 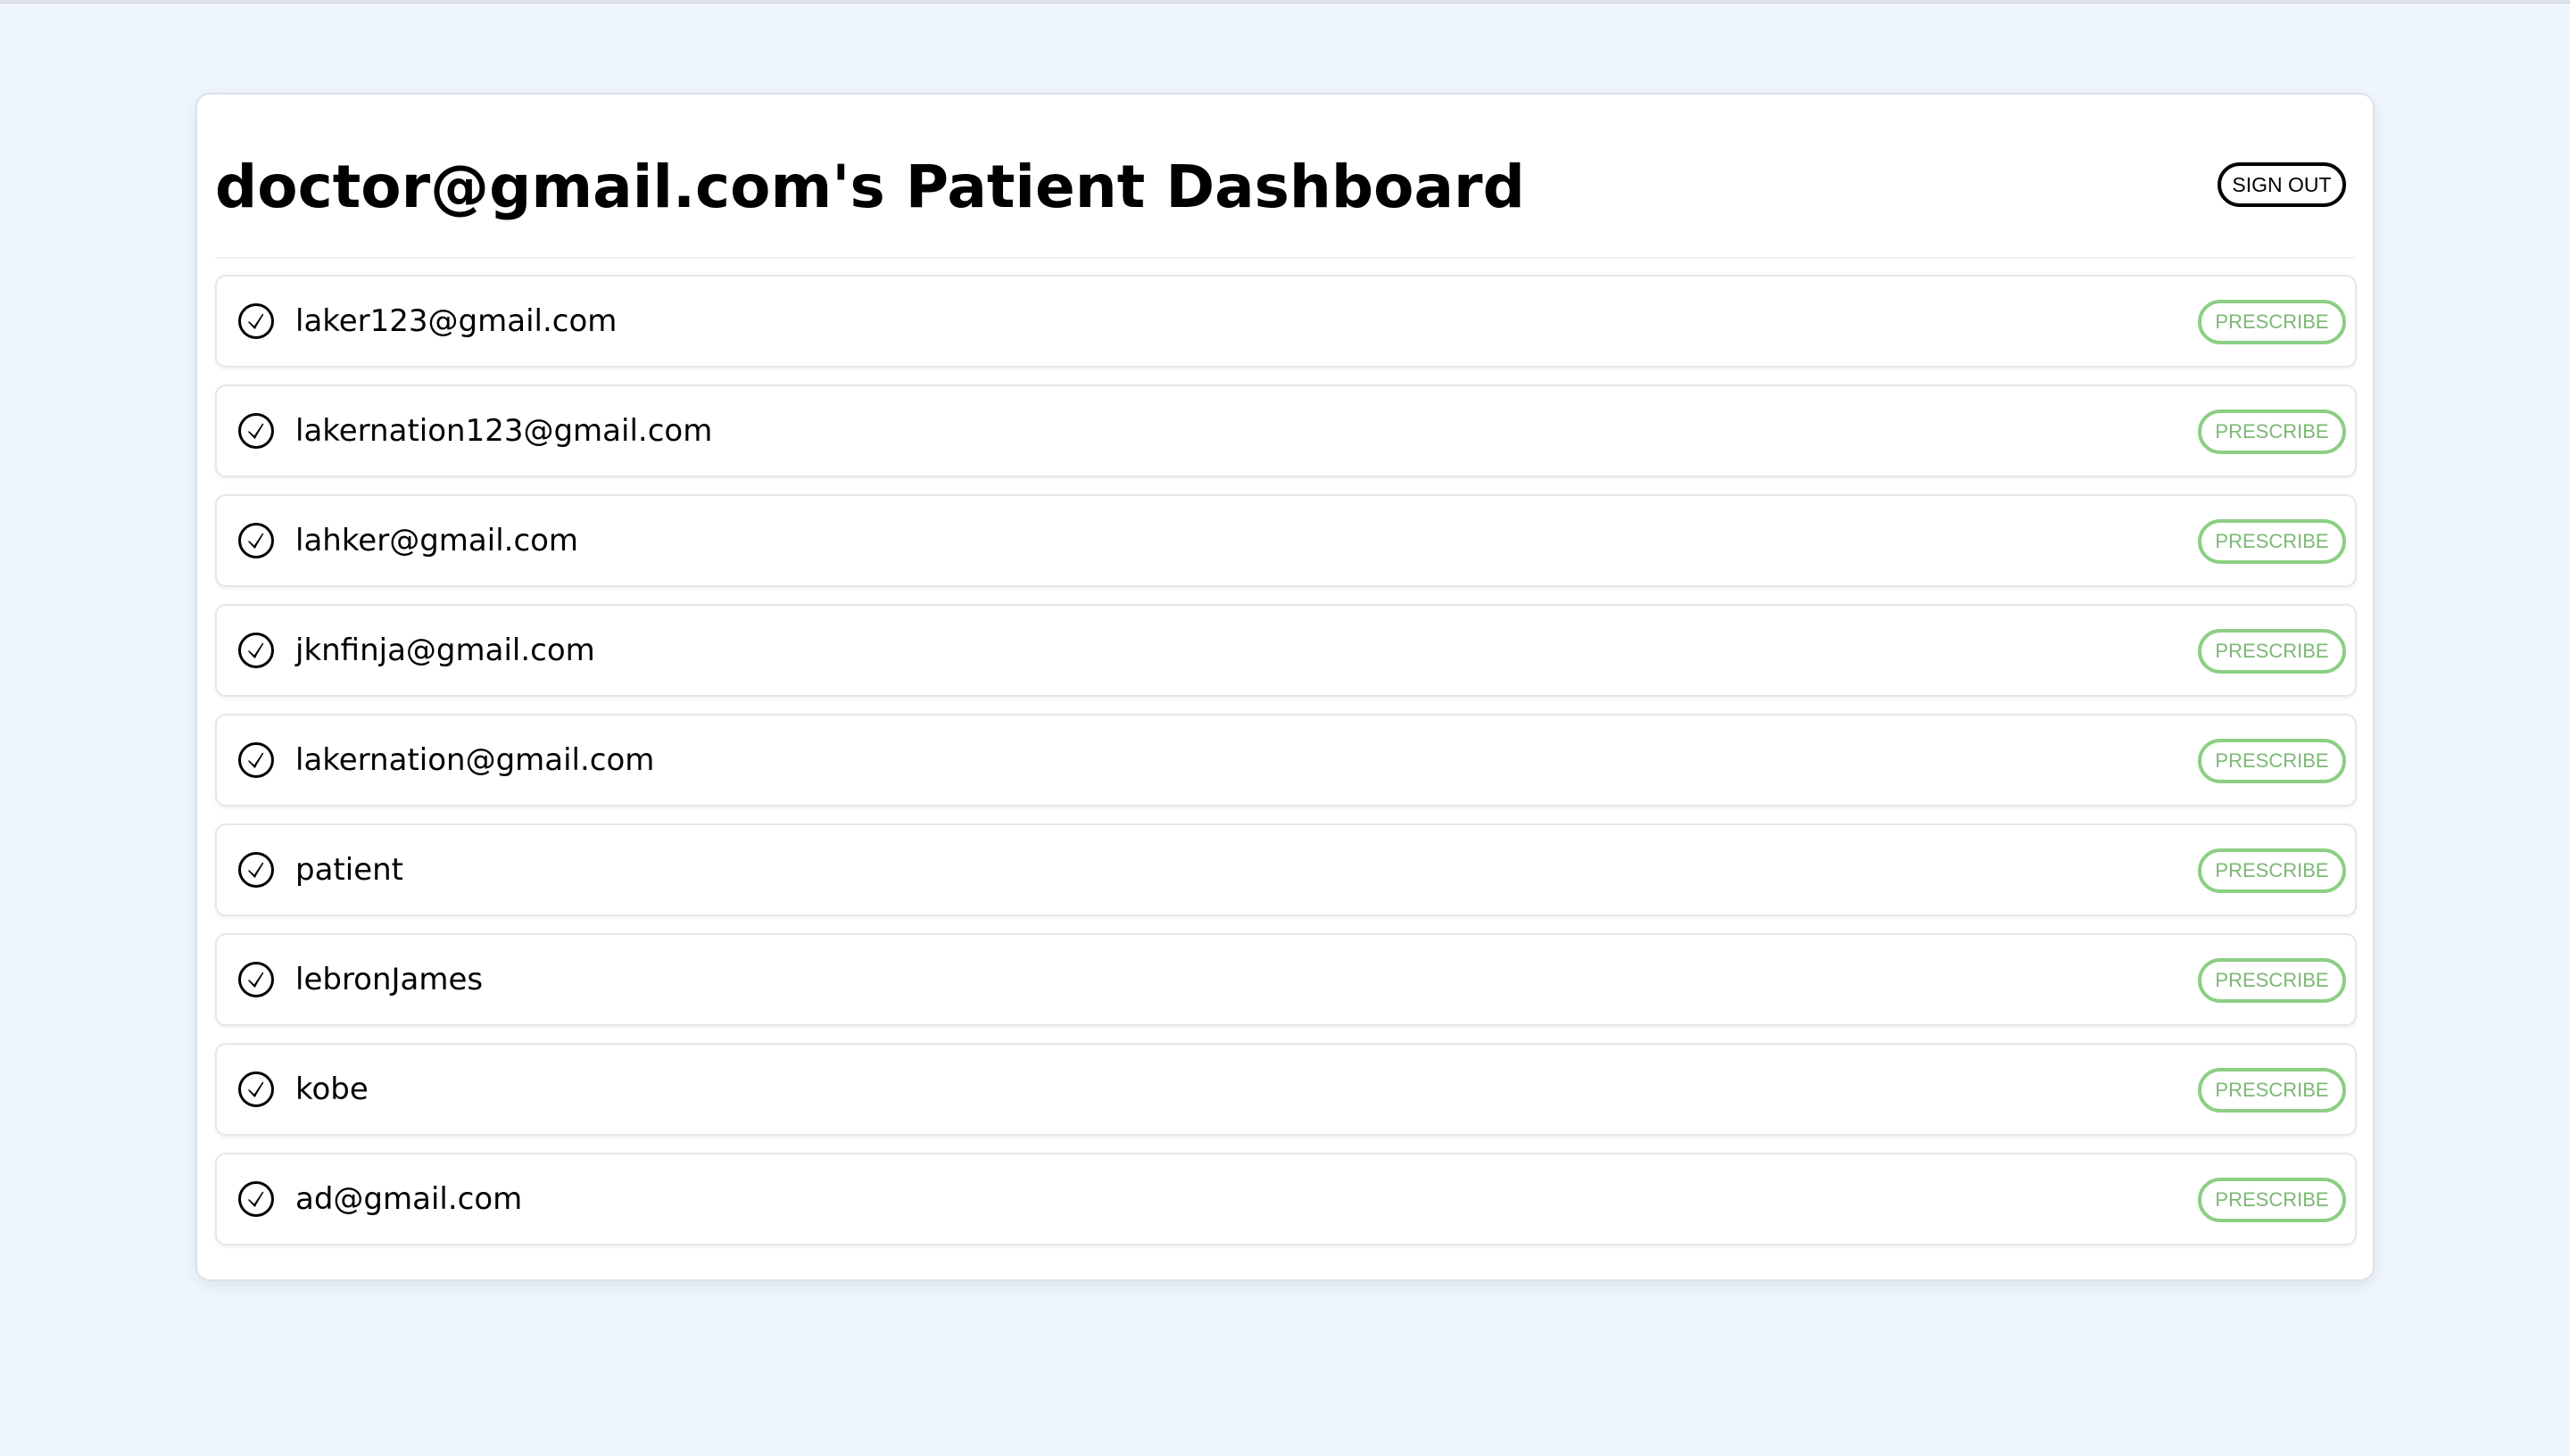 What do you see at coordinates (1286, 431) in the screenshot?
I see `patient-row: lakernation123@gmail.com PRESCRIBE` at bounding box center [1286, 431].